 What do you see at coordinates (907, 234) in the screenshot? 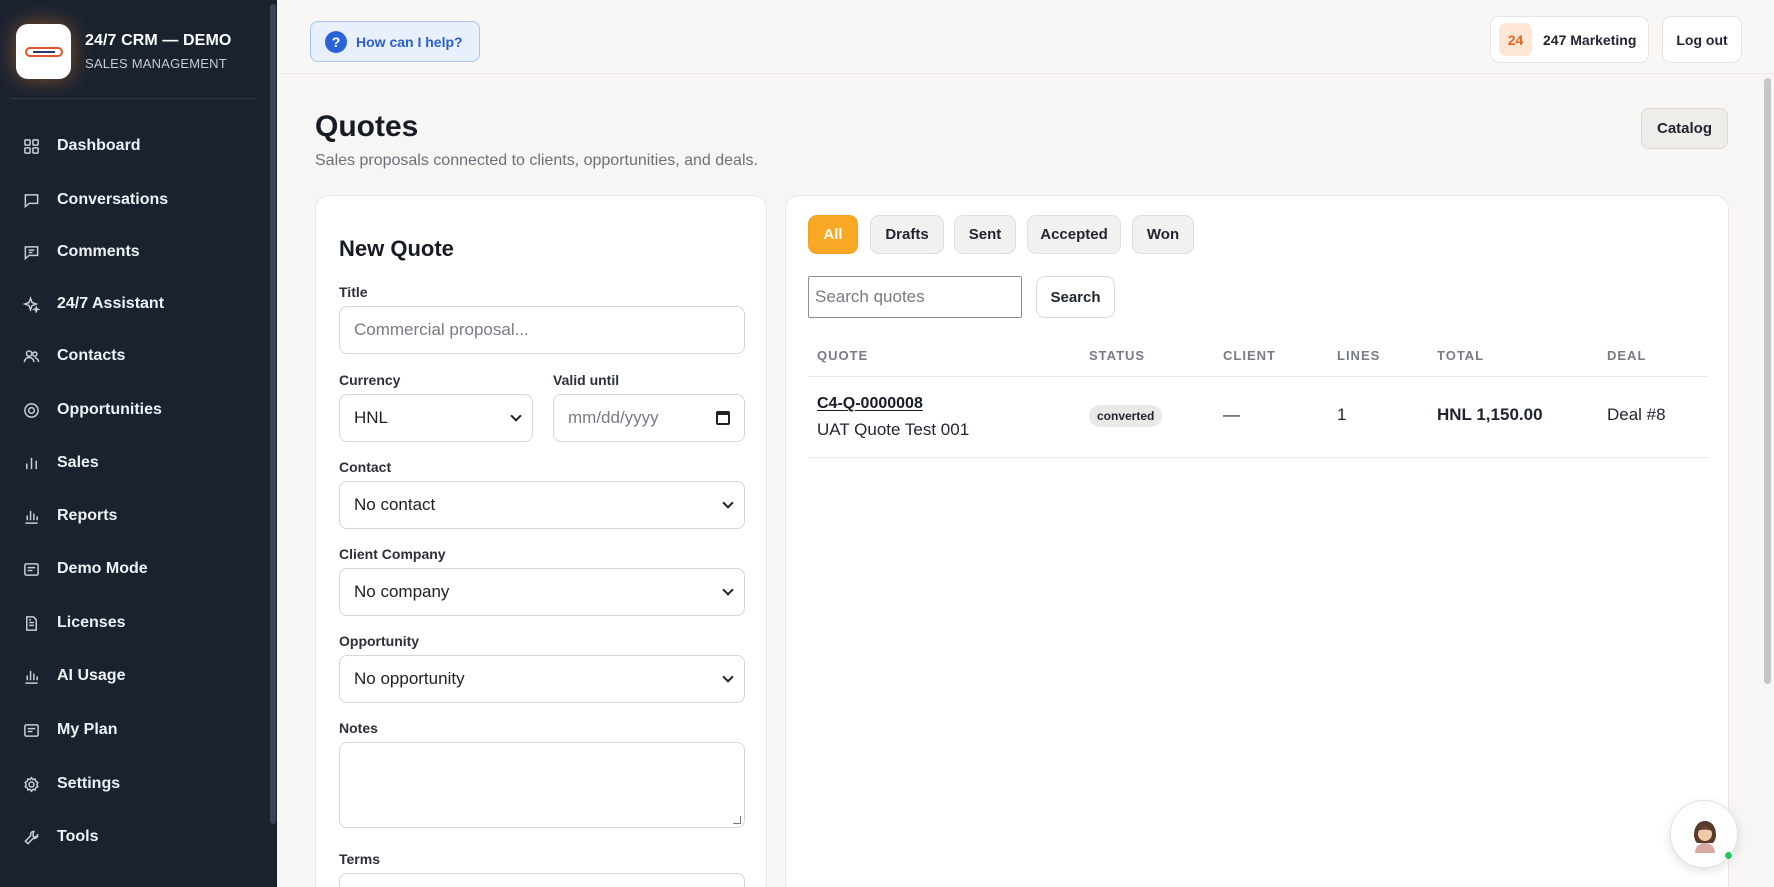
I see `filter-drafts: Drafts` at bounding box center [907, 234].